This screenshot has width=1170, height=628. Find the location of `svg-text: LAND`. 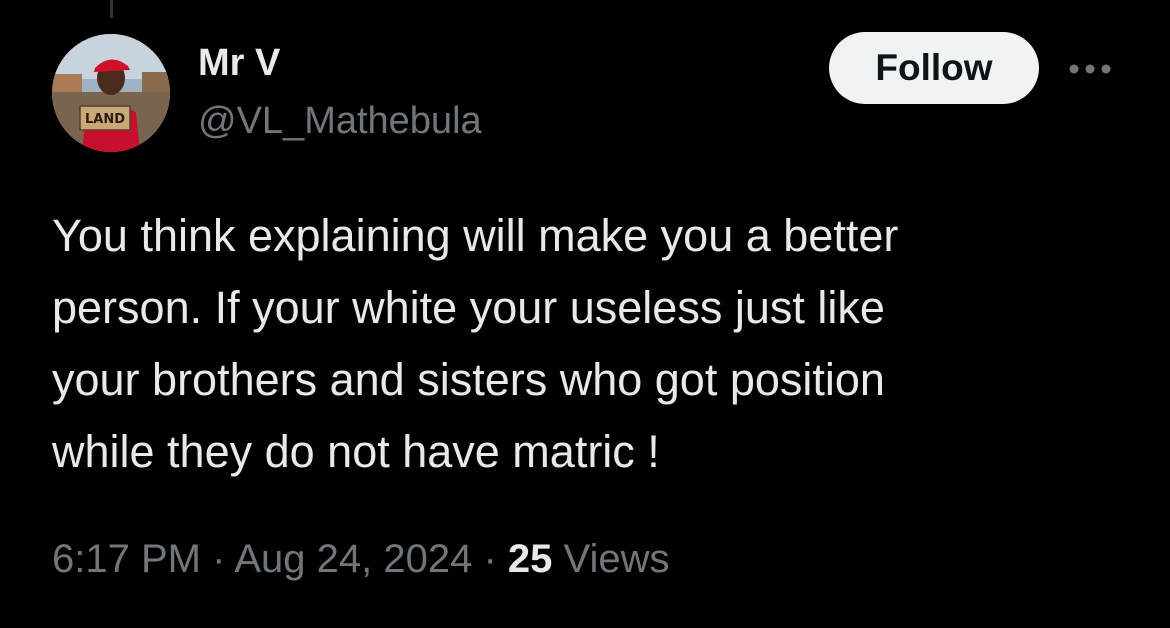

svg-text: LAND is located at coordinates (105, 119).